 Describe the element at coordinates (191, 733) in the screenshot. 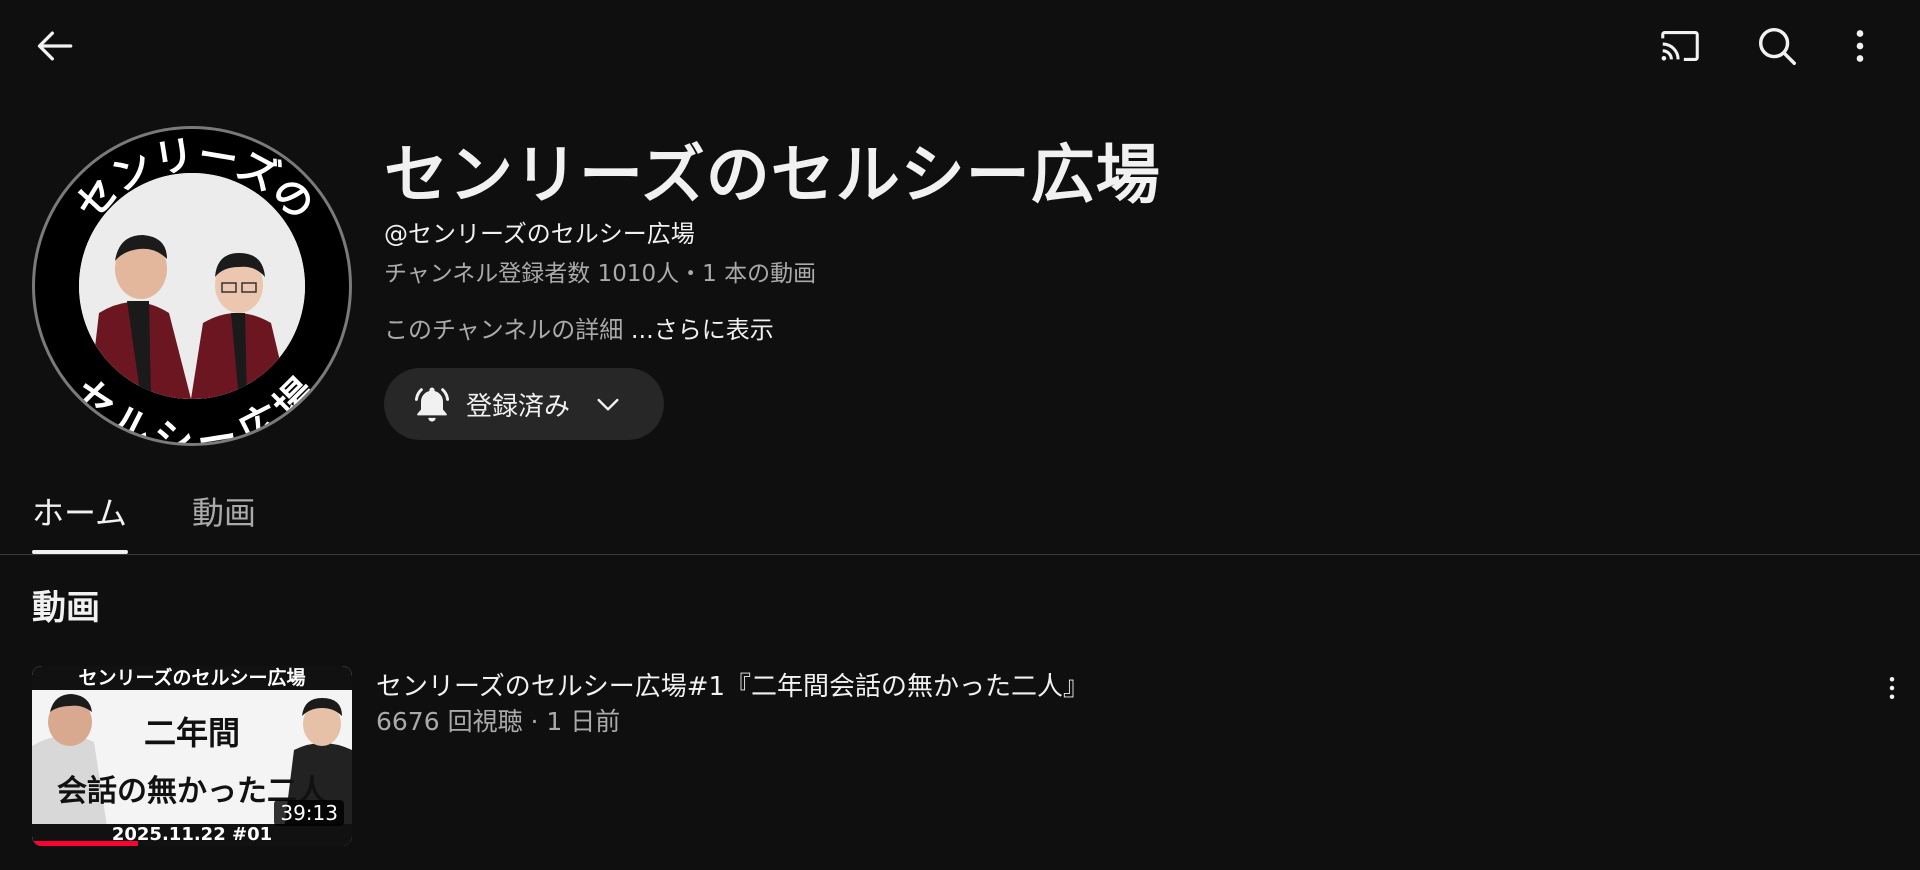

I see `thumbnail-caption-line1: 二年間` at that location.